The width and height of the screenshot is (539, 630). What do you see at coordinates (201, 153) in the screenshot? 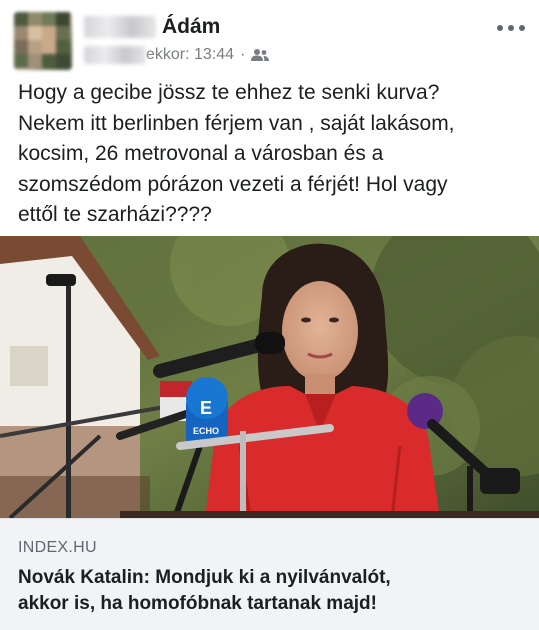
I see `post-text-line: kocsim, 26 metrovonal a városban és a` at bounding box center [201, 153].